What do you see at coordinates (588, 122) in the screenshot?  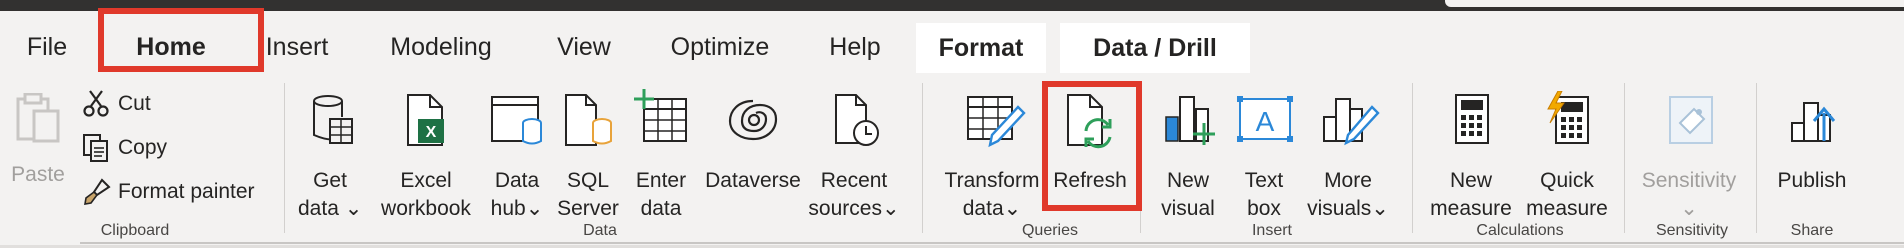 I see `sql-server-icon` at bounding box center [588, 122].